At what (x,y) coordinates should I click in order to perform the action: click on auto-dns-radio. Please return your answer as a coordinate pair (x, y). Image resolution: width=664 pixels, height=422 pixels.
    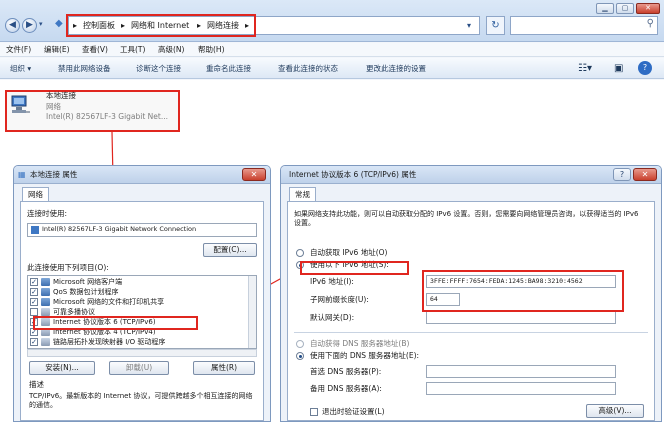
    Looking at the image, I should click on (300, 344).